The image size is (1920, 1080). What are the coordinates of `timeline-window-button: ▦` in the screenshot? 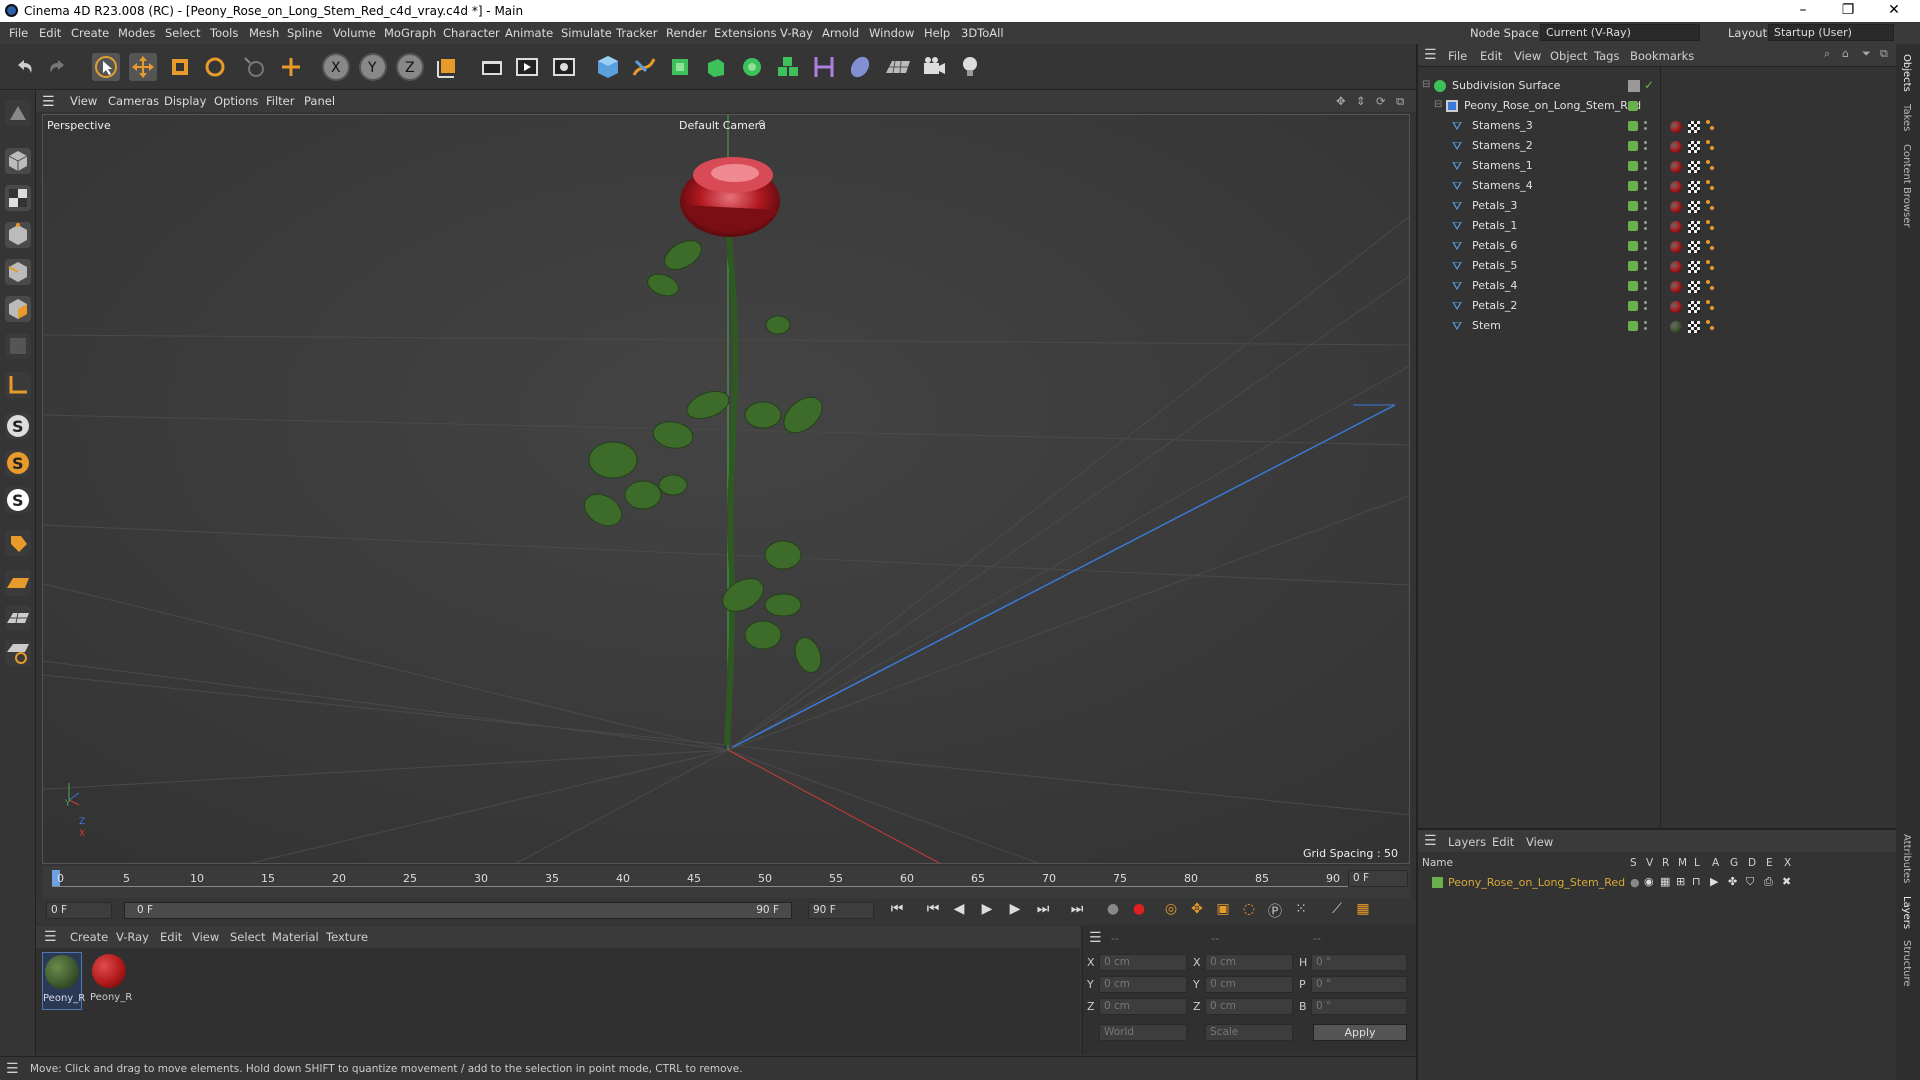 It's located at (1363, 911).